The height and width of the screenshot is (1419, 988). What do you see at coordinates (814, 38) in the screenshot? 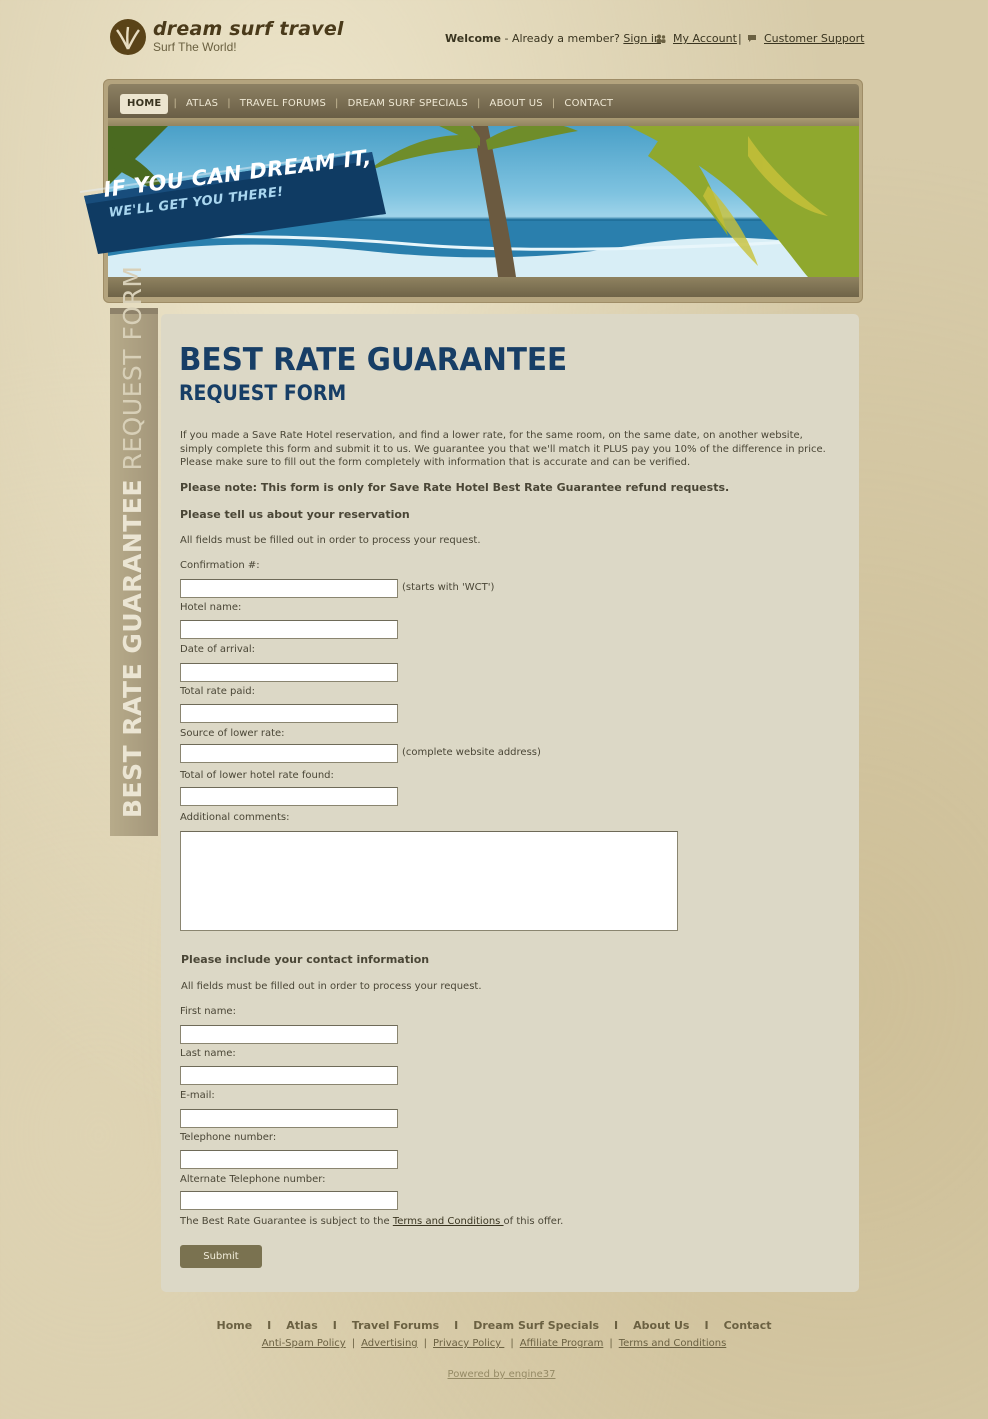
I see `customer-support-link: Customer Support` at bounding box center [814, 38].